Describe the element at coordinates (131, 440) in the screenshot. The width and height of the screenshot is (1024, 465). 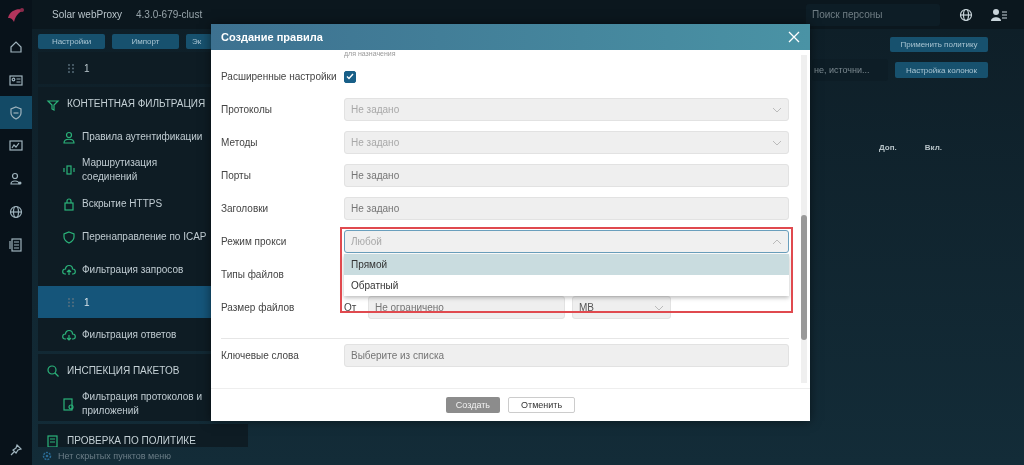
I see `section-title: ПРОВЕРКА ПО ПОЛИТИКЕ` at that location.